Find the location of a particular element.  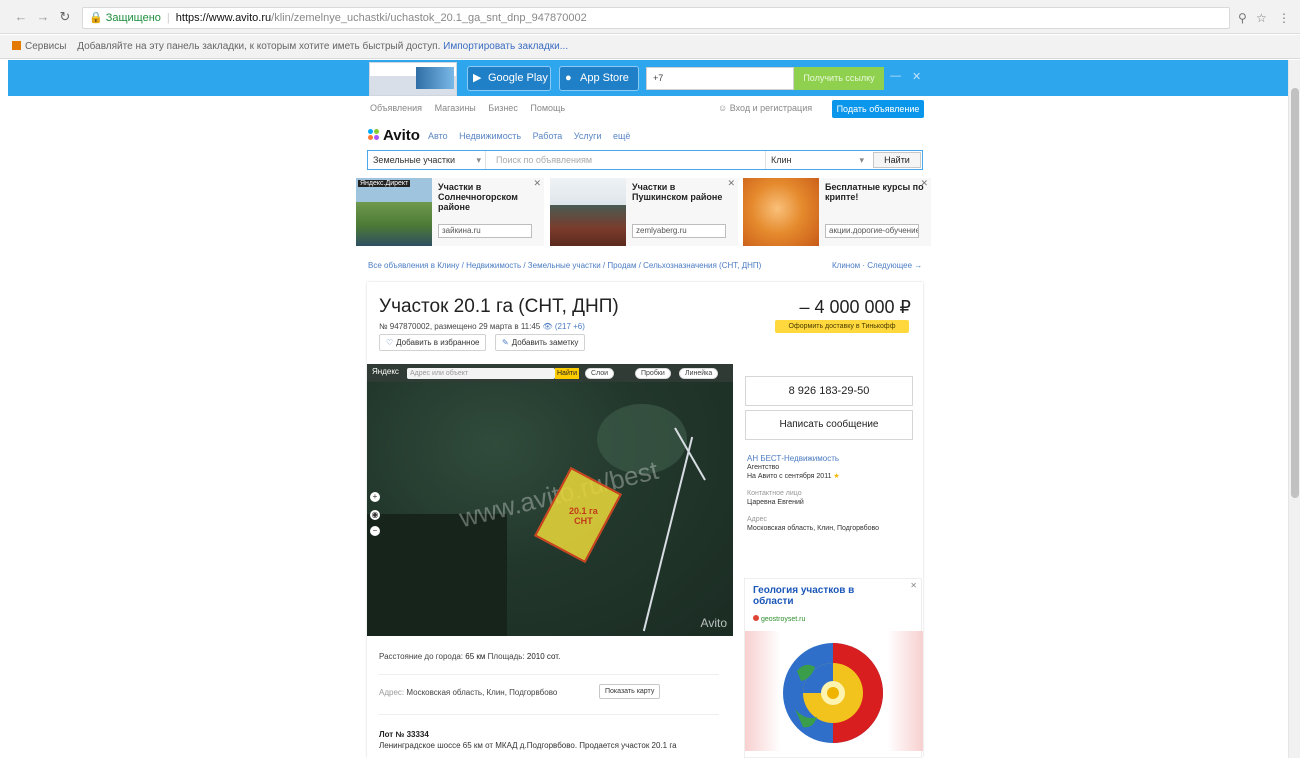

category-link: ещё is located at coordinates (621, 136).